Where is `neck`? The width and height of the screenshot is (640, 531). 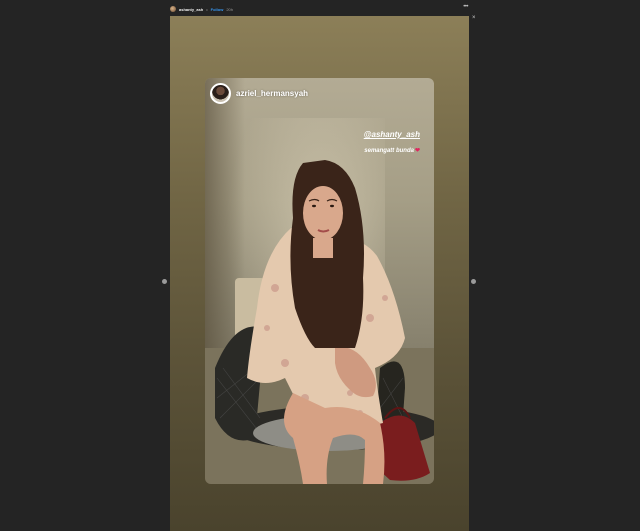 neck is located at coordinates (323, 248).